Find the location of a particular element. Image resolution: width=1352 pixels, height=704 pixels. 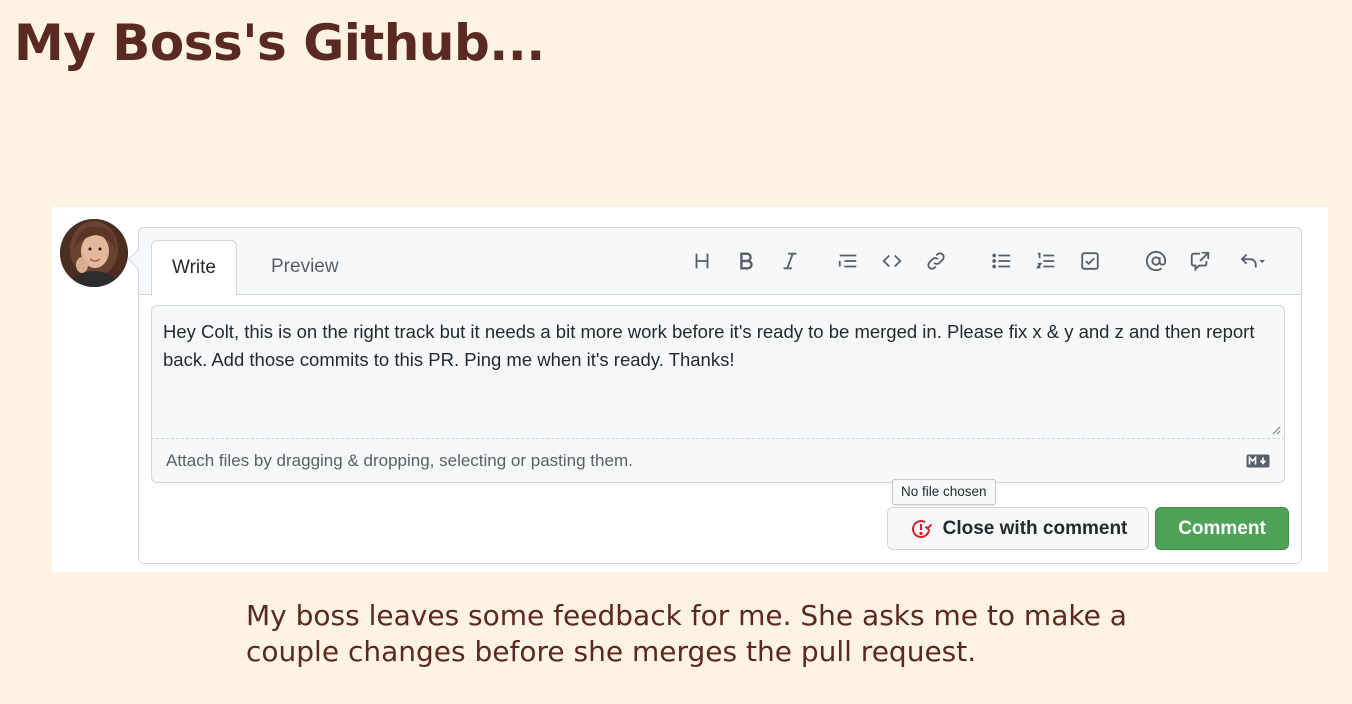

avatar-portrait-icon is located at coordinates (94, 253).